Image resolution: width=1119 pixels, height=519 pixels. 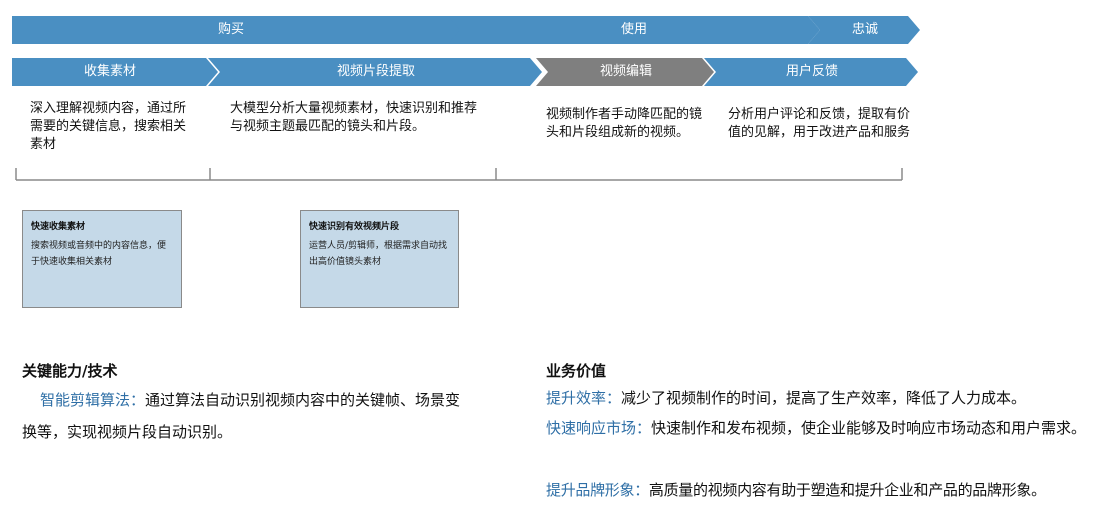 What do you see at coordinates (869, 428) in the screenshot?
I see `business-value-text: 快速制作和发布视频，使企业能够及时响应市场动态和用户需求。` at bounding box center [869, 428].